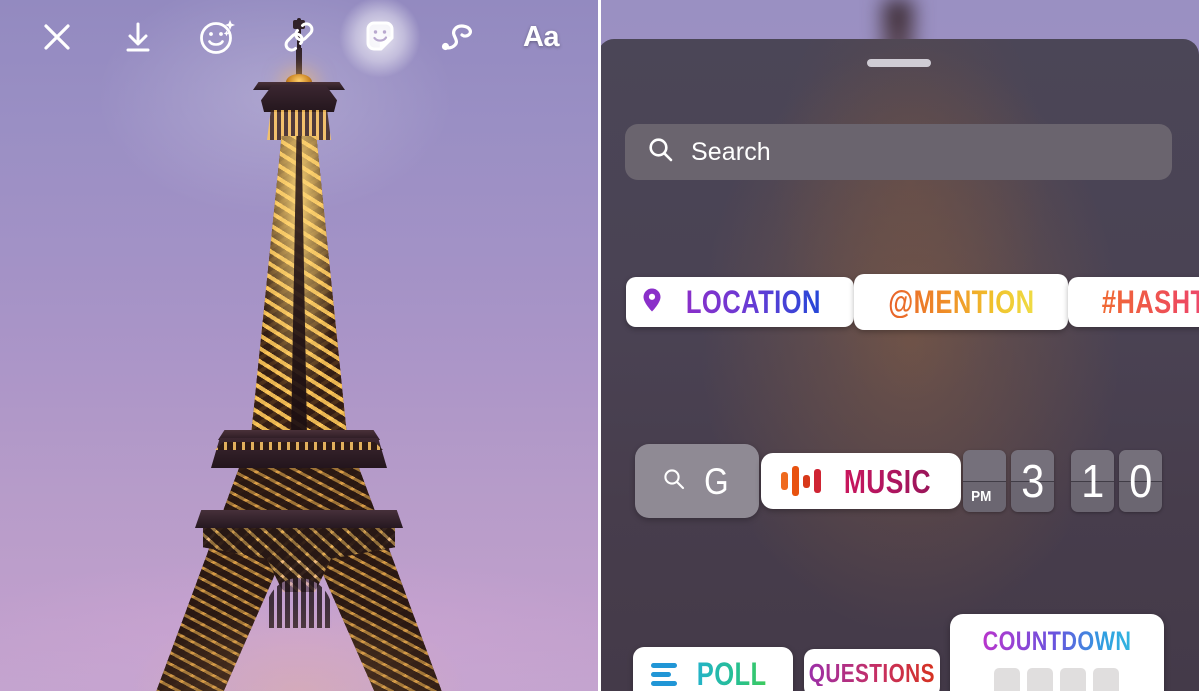  What do you see at coordinates (871, 673) in the screenshot?
I see `sticker-questions-label: QUESTIONS` at bounding box center [871, 673].